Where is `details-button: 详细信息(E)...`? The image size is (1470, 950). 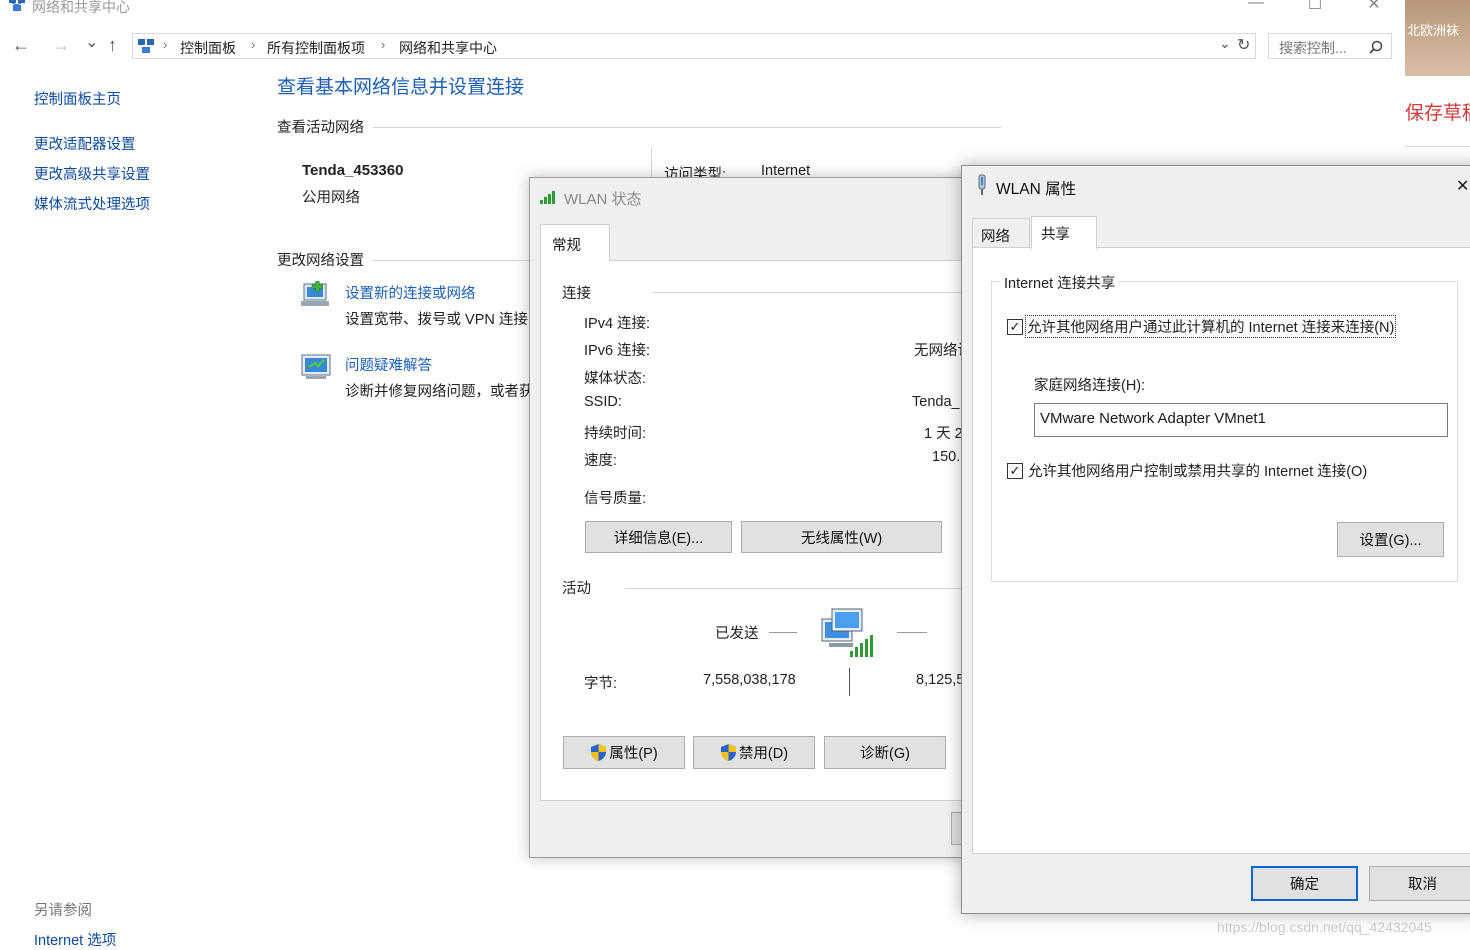 details-button: 详细信息(E)... is located at coordinates (658, 537).